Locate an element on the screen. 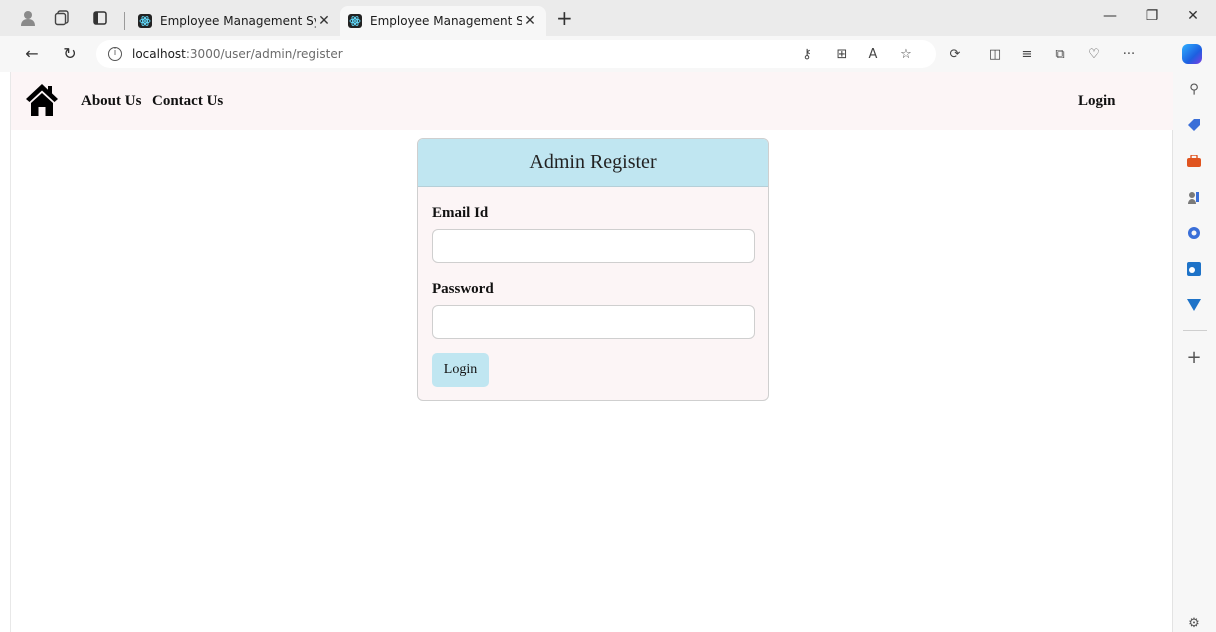 The height and width of the screenshot is (632, 1216). outlook-icon is located at coordinates (1194, 269).